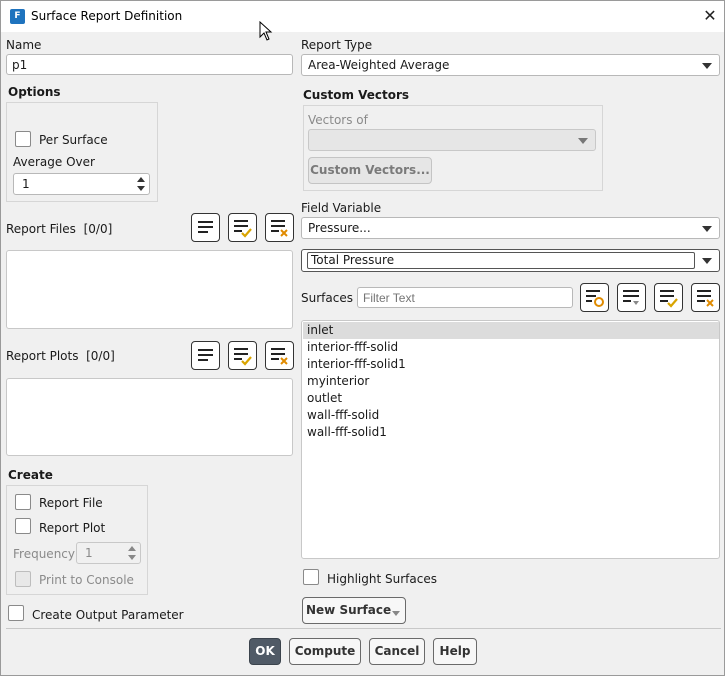 The width and height of the screenshot is (725, 676). I want to click on print-to-console-label: Print to Console, so click(86, 580).